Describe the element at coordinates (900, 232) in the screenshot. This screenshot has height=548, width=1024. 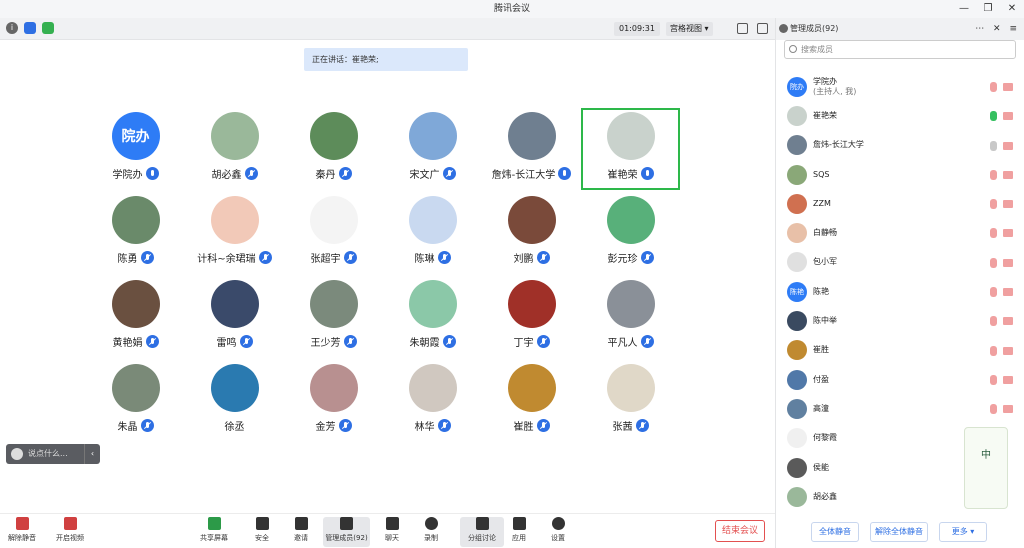
I see `member-row: 白静畅` at that location.